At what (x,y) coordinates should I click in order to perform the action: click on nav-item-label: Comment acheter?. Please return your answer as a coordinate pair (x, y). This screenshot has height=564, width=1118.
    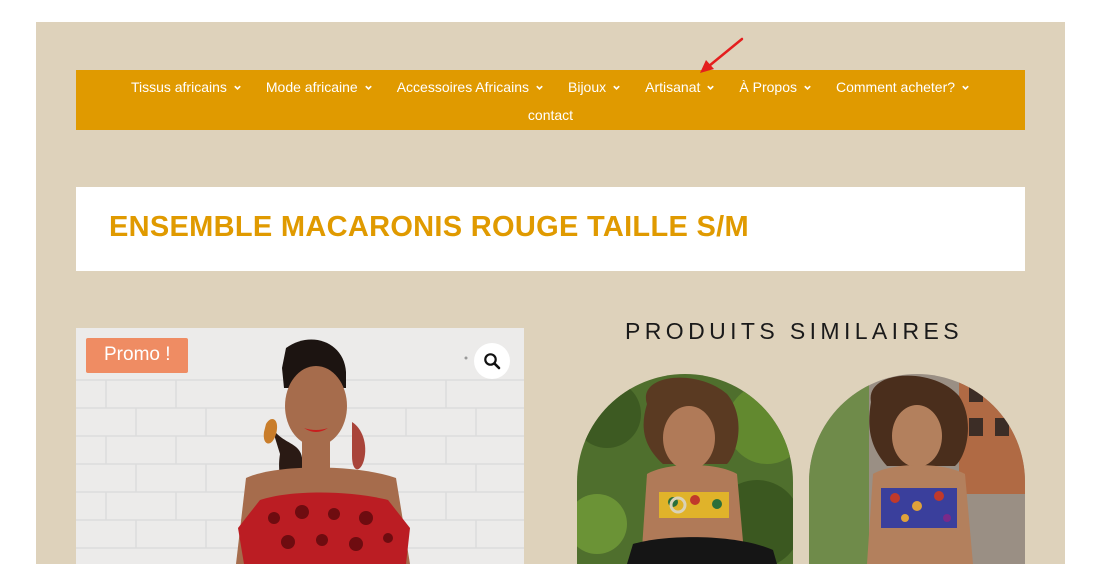
    Looking at the image, I should click on (895, 87).